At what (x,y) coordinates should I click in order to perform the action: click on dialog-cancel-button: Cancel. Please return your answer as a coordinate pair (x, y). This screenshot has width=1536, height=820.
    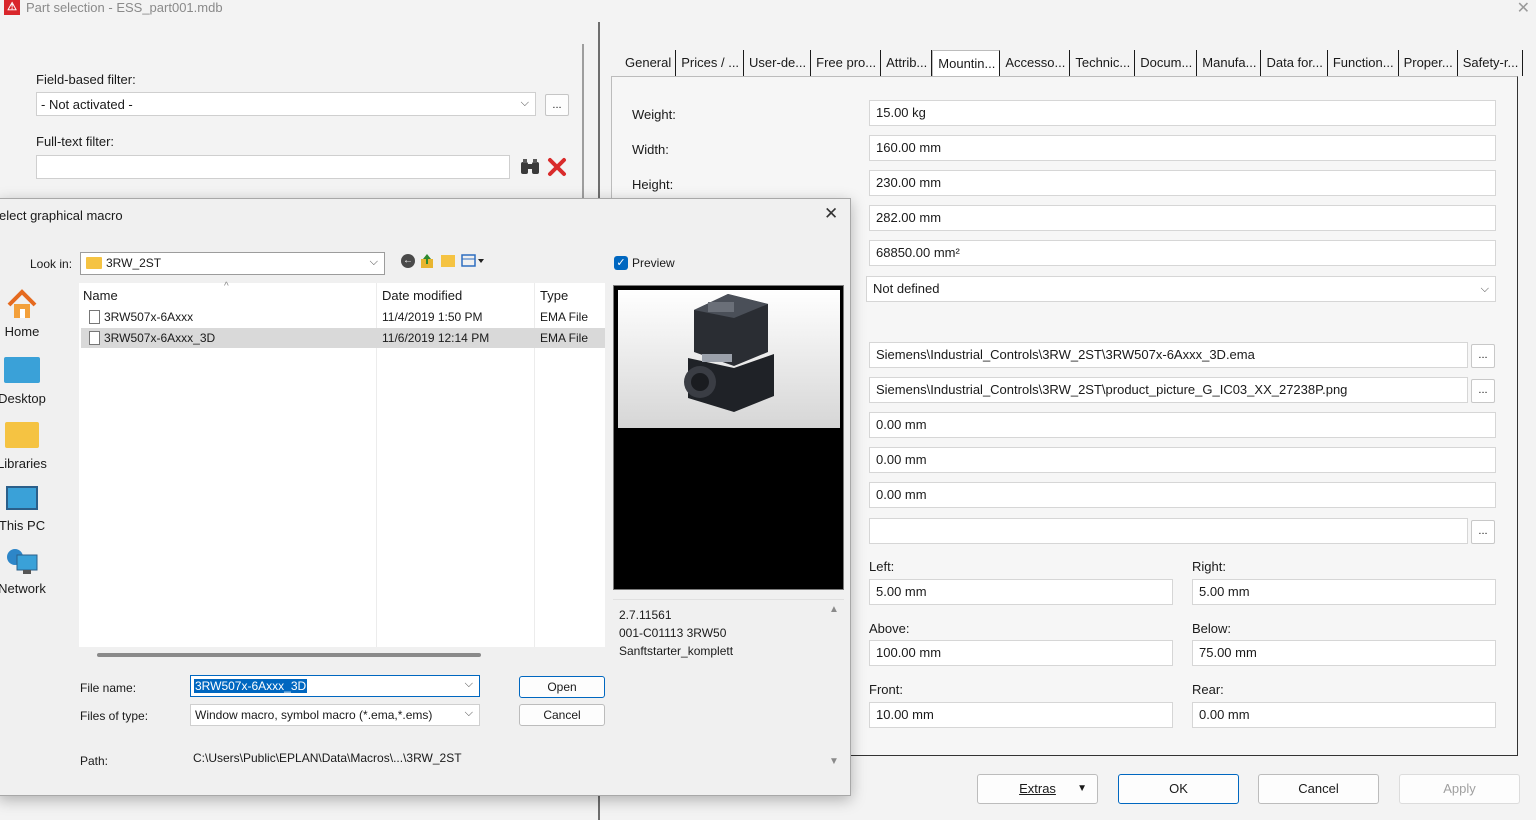
    Looking at the image, I should click on (562, 715).